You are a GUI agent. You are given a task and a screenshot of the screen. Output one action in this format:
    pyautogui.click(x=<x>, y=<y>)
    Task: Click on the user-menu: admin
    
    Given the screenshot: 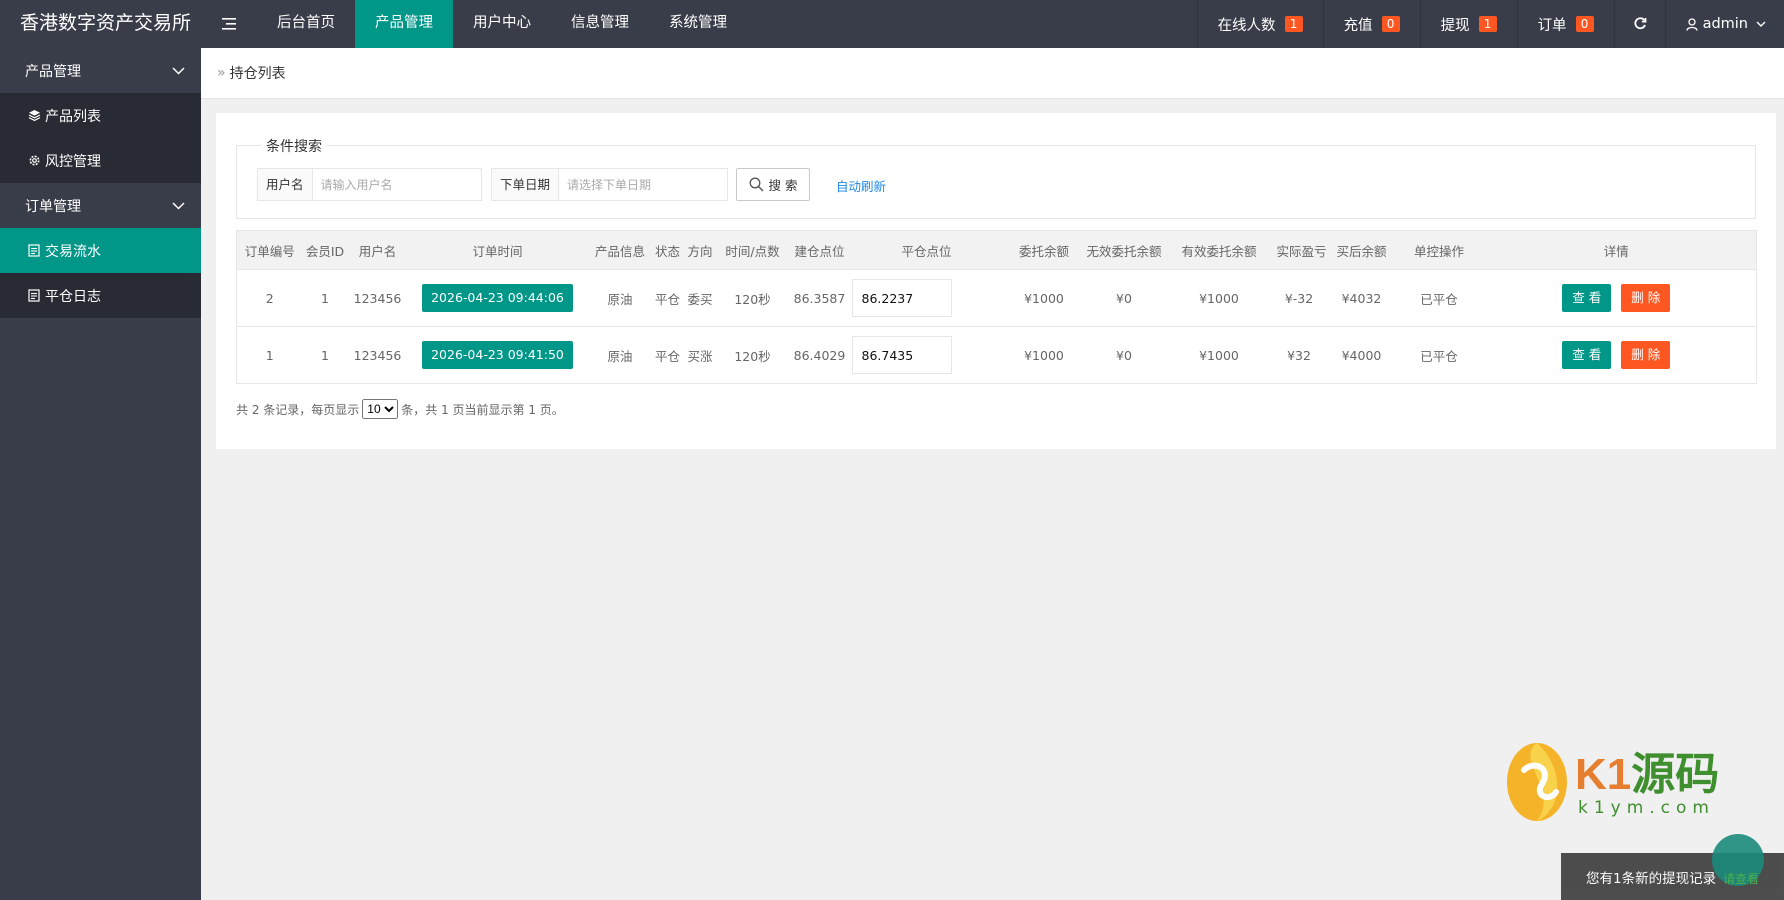 What is the action you would take?
    pyautogui.click(x=1724, y=24)
    